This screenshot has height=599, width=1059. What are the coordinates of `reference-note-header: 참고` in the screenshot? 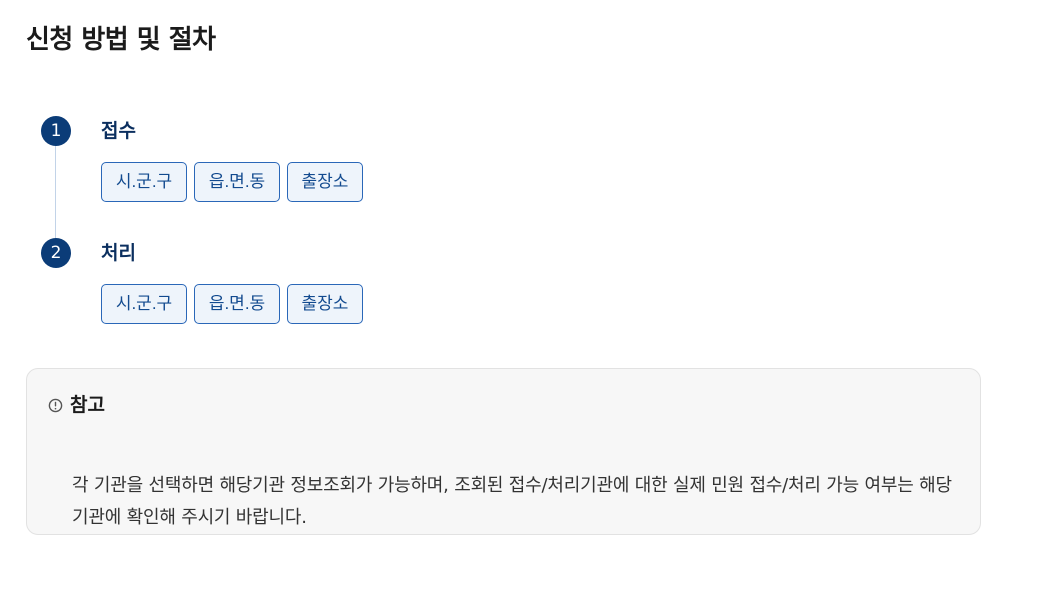 It's located at (76, 405).